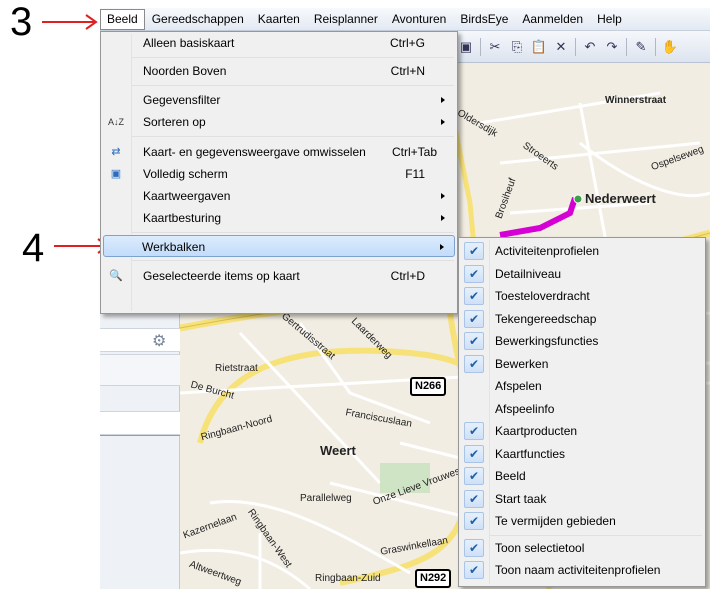 The width and height of the screenshot is (710, 589). I want to click on paste-icon: 📋, so click(539, 47).